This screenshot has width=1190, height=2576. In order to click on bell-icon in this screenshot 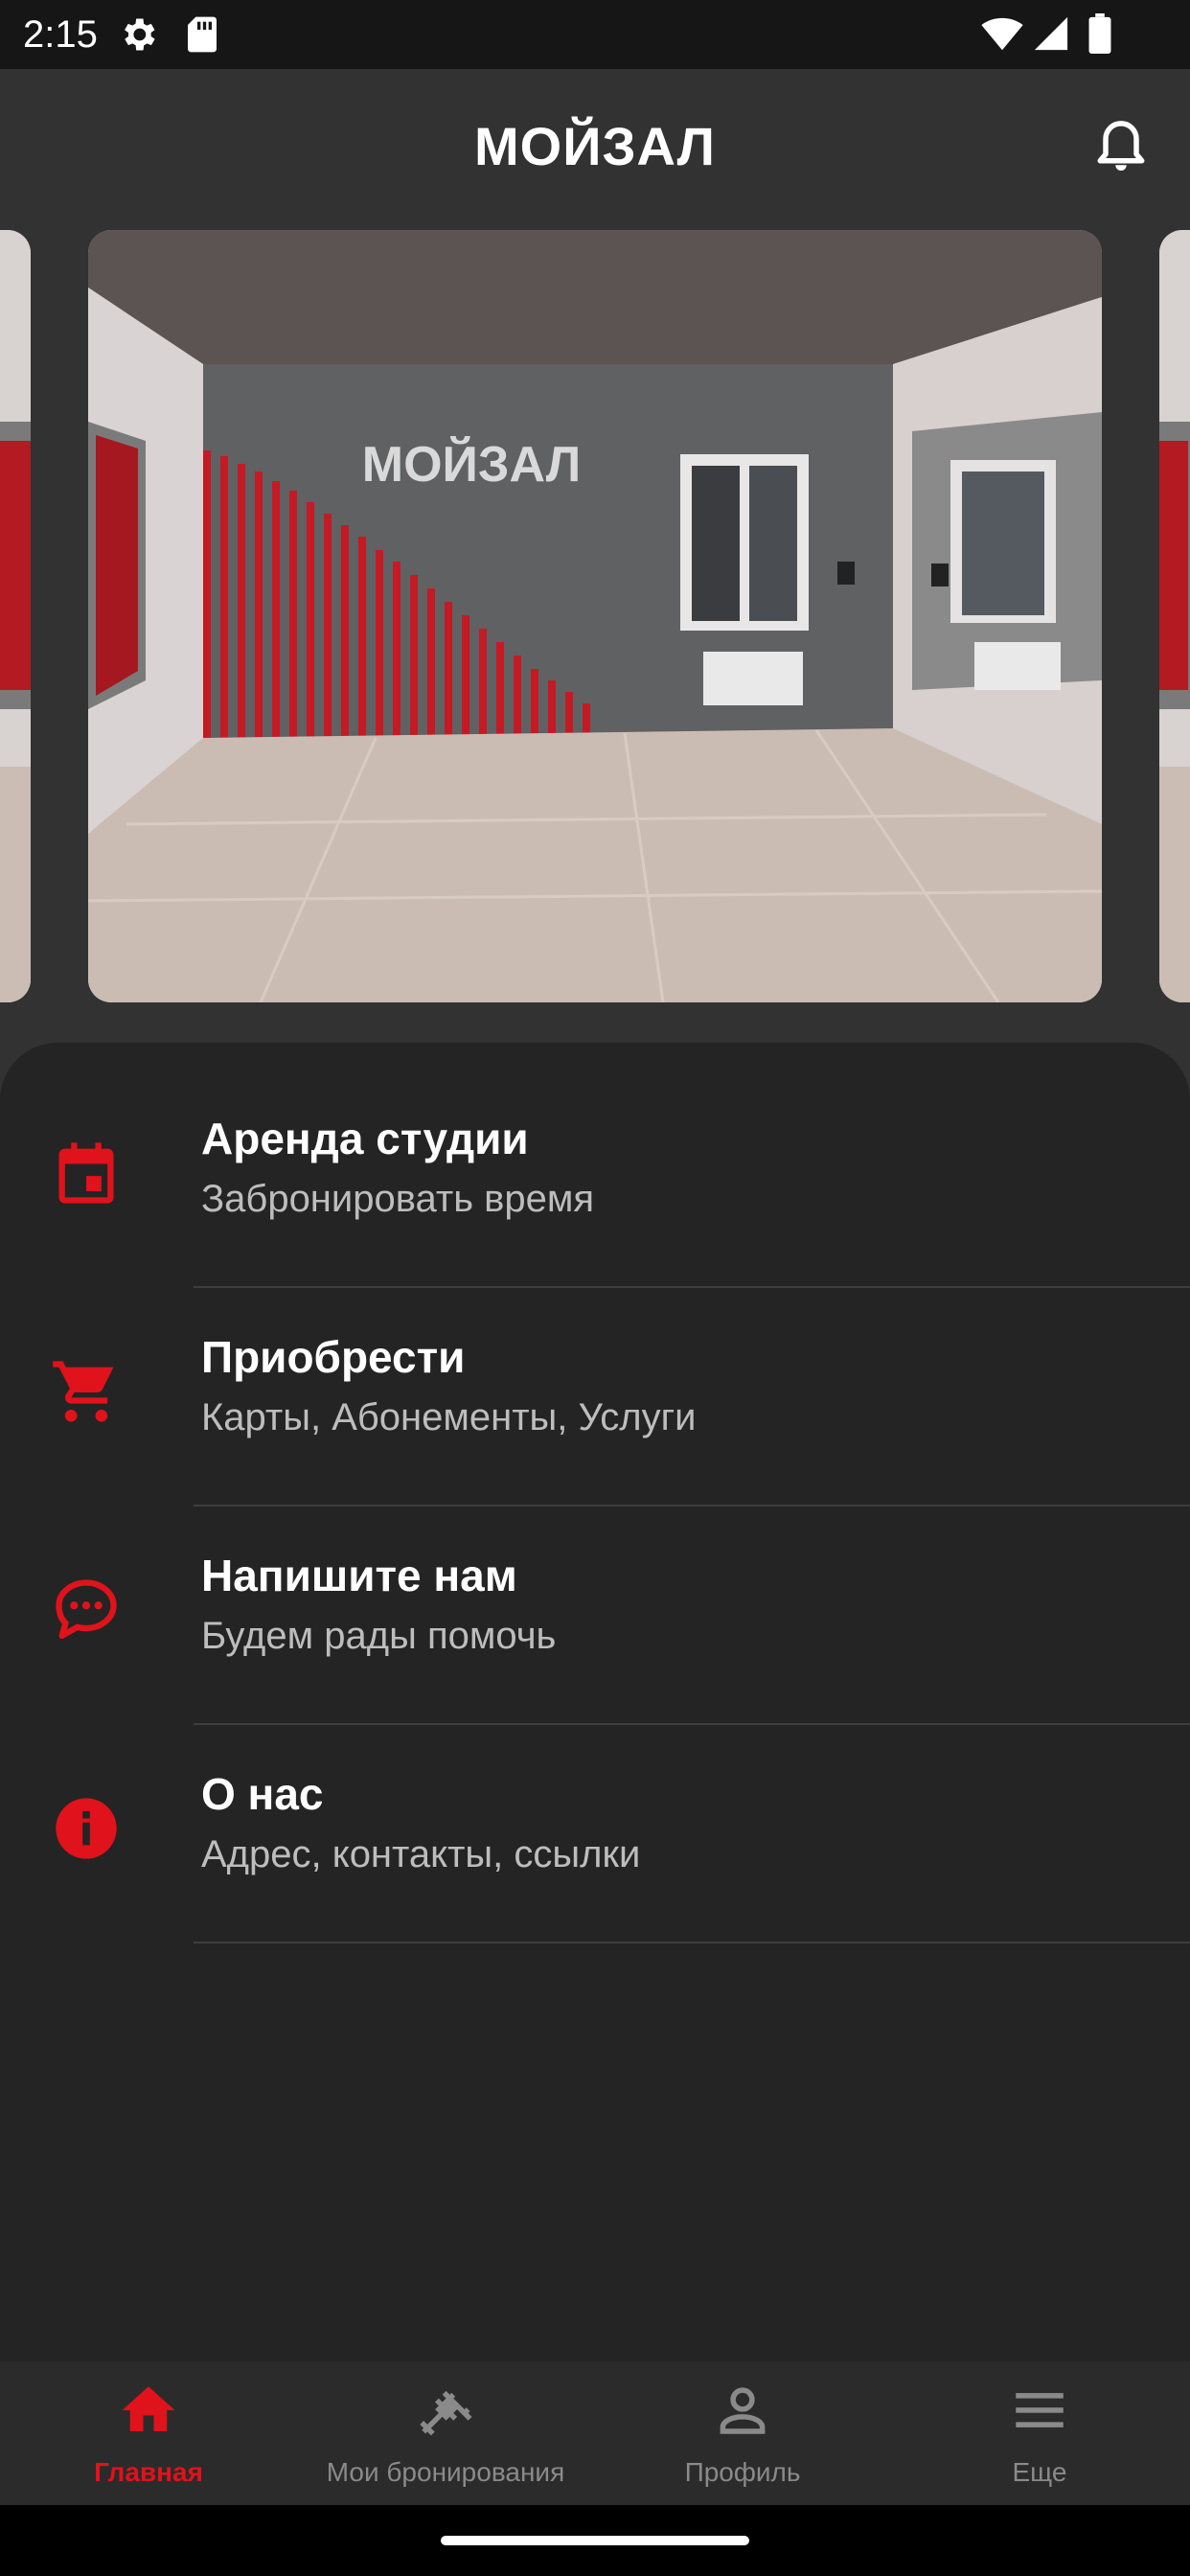, I will do `click(1121, 147)`.